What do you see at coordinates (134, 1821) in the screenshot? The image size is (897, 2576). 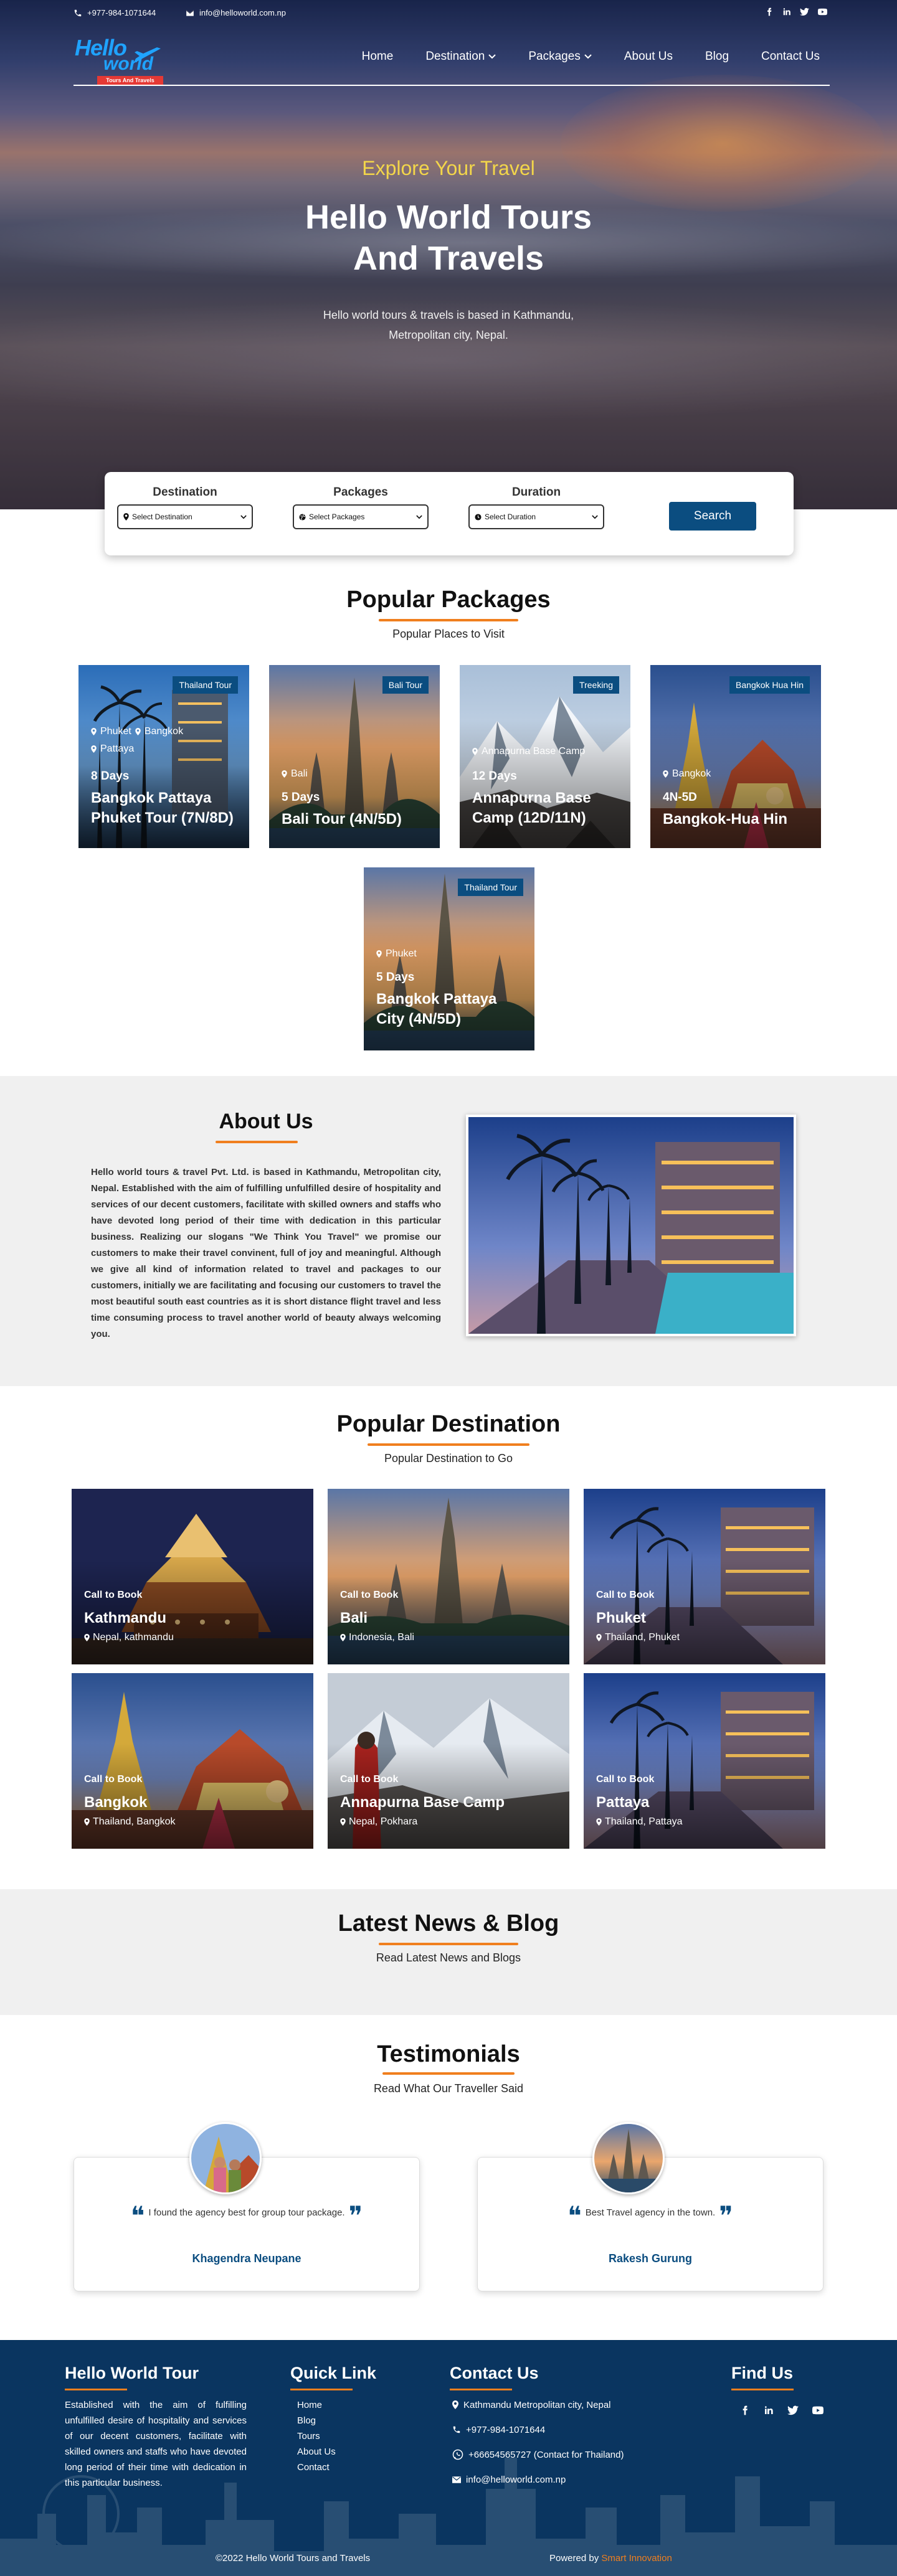 I see `destination-location: Thailand, Bangkok` at bounding box center [134, 1821].